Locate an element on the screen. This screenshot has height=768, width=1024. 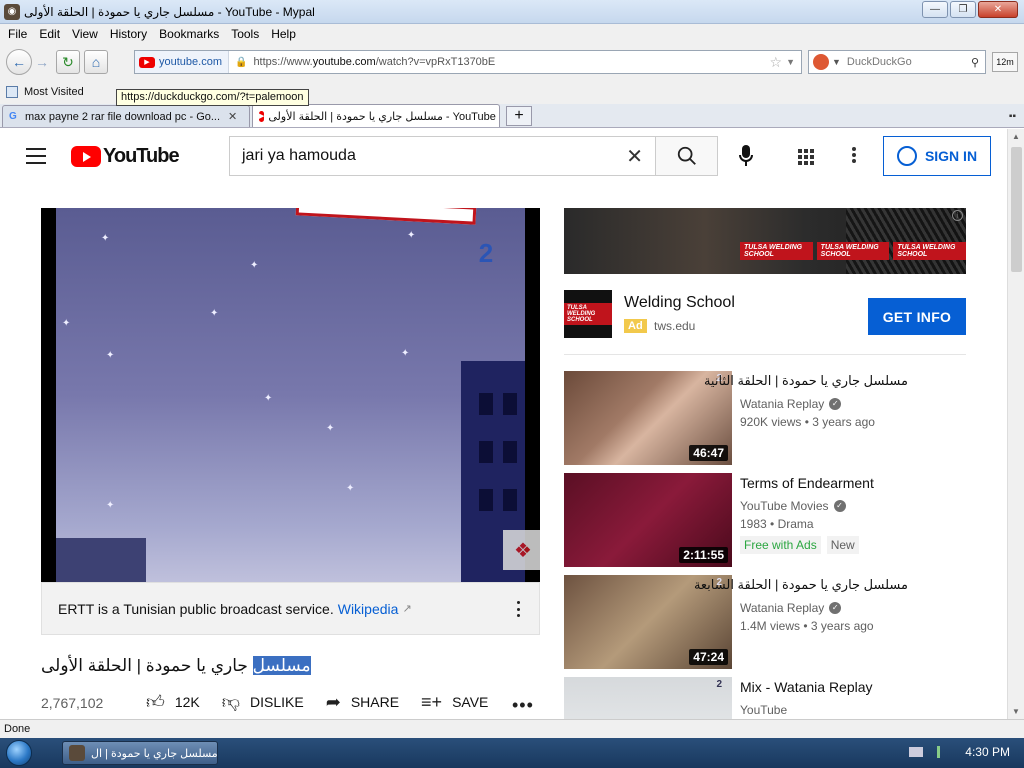
bookmark-folder-icon is located at coordinates (12, 92).